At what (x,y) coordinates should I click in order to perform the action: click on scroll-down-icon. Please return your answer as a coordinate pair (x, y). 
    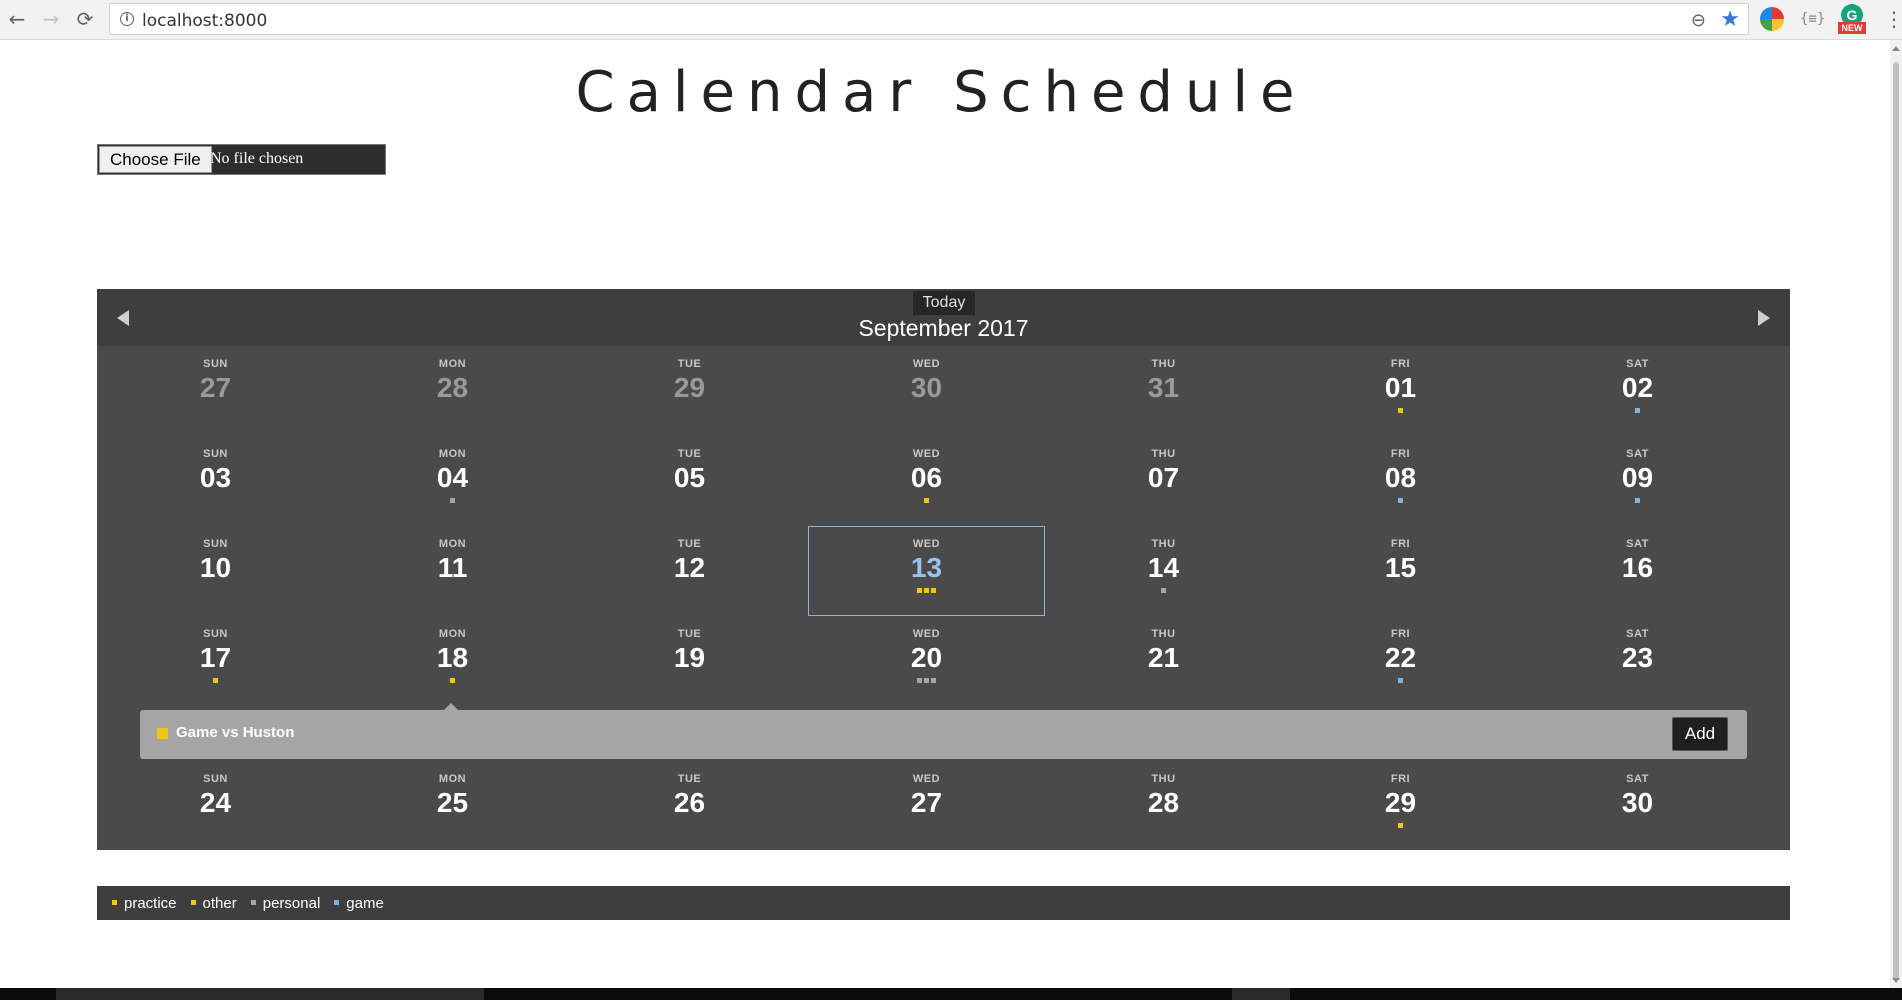
    Looking at the image, I should click on (1896, 980).